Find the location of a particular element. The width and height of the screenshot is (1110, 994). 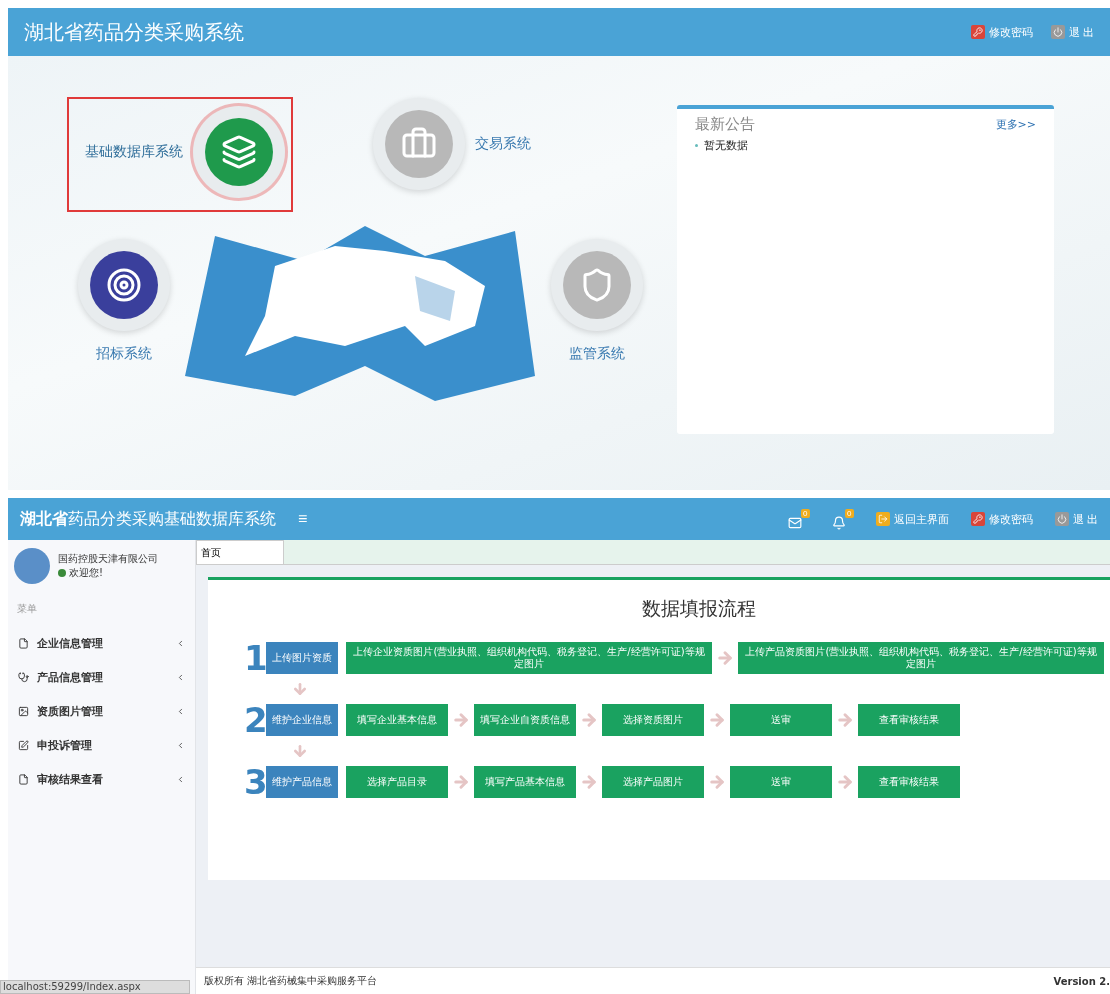

image-icon is located at coordinates (23, 711).